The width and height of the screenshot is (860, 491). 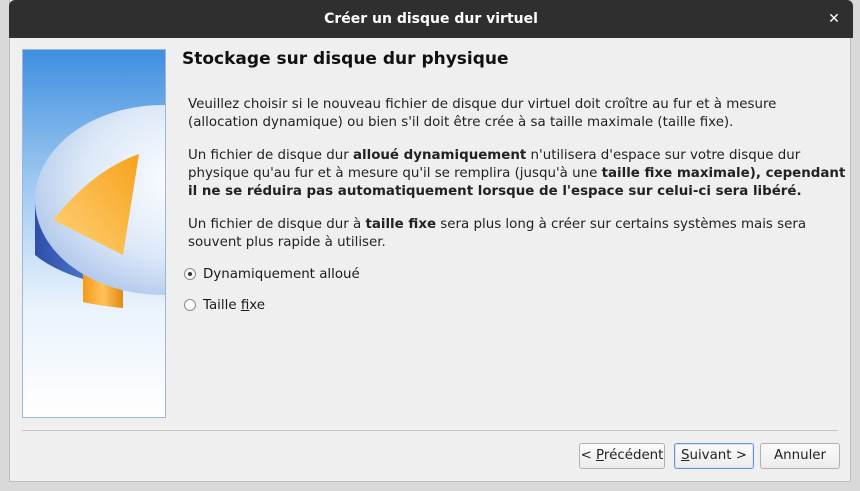 I want to click on next-button: Suivant >, so click(x=714, y=456).